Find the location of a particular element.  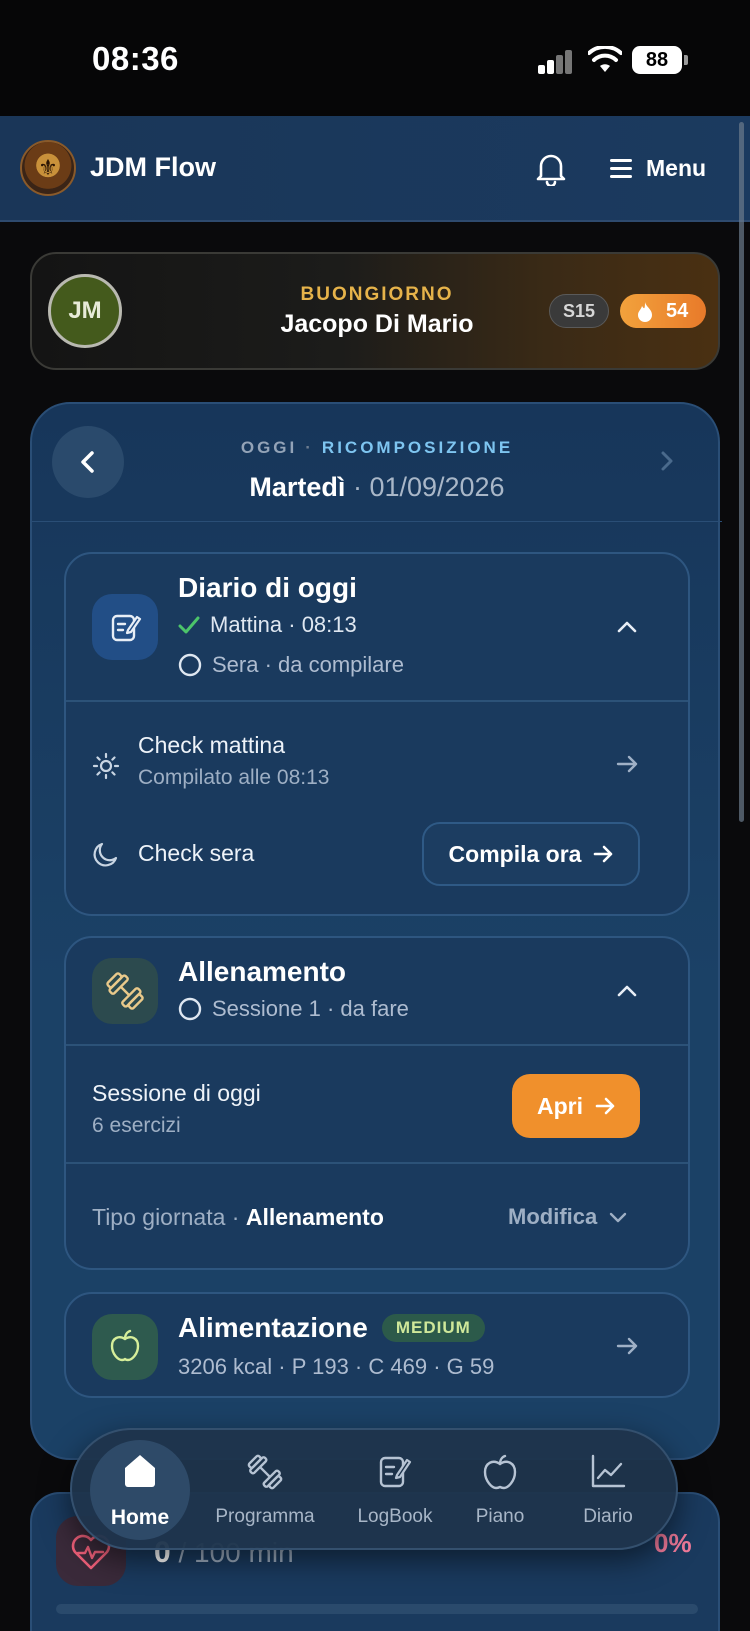

diary-tile is located at coordinates (125, 627).